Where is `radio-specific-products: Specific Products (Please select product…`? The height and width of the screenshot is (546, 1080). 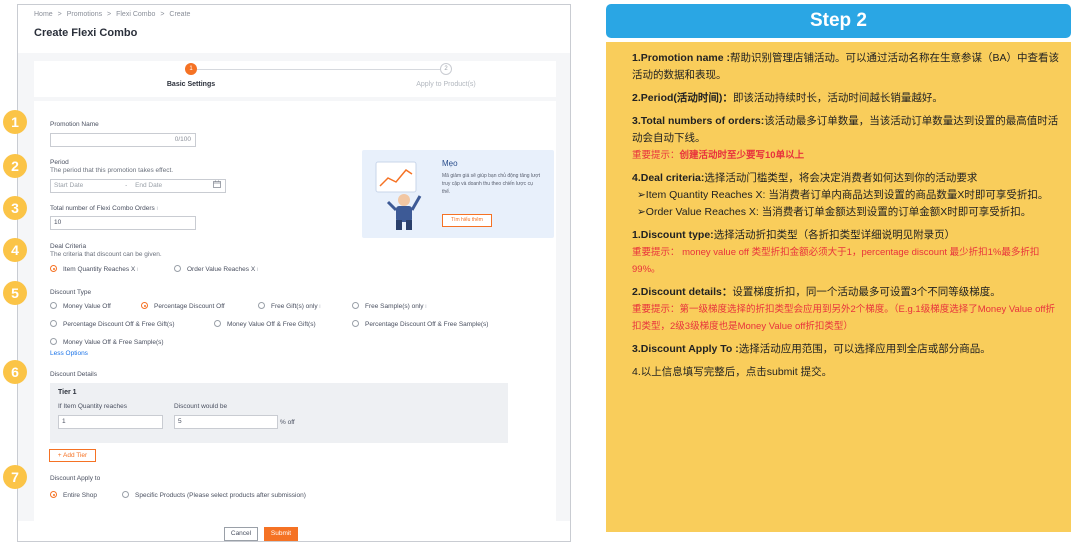 radio-specific-products: Specific Products (Please select product… is located at coordinates (214, 495).